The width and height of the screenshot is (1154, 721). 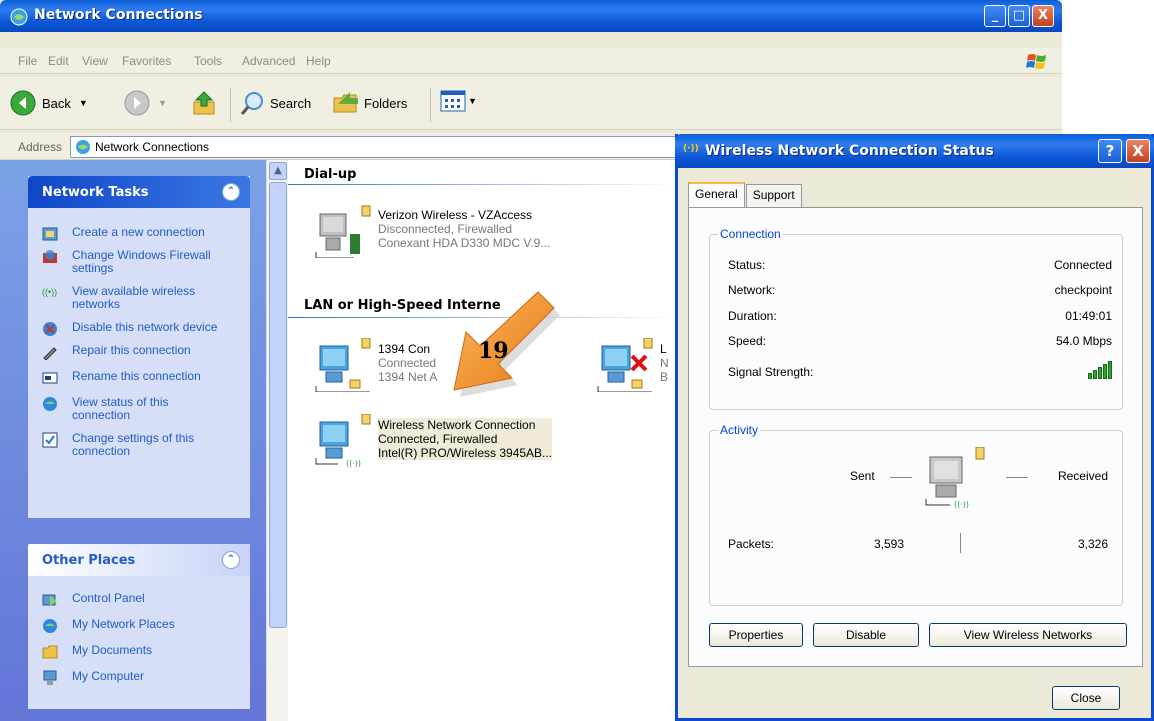 What do you see at coordinates (58, 61) in the screenshot?
I see `menu-edit: Edit` at bounding box center [58, 61].